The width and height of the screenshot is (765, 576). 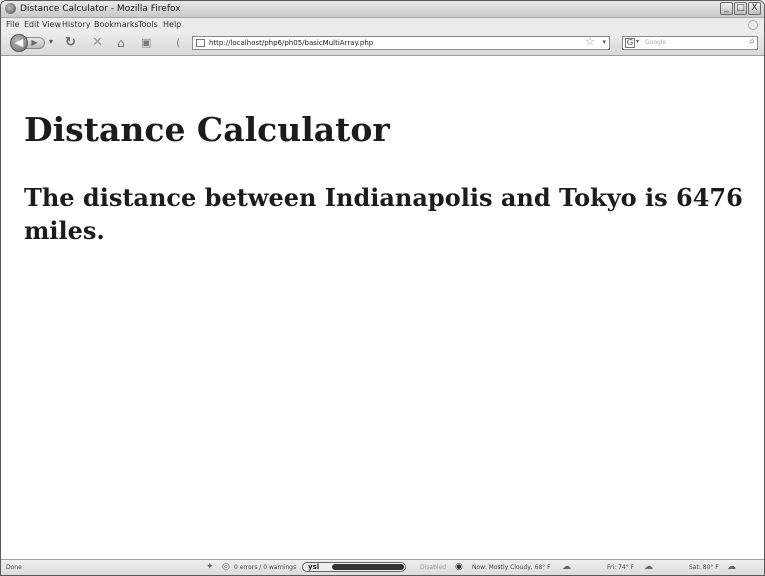 What do you see at coordinates (146, 43) in the screenshot?
I see `screenshot-icon: ▣` at bounding box center [146, 43].